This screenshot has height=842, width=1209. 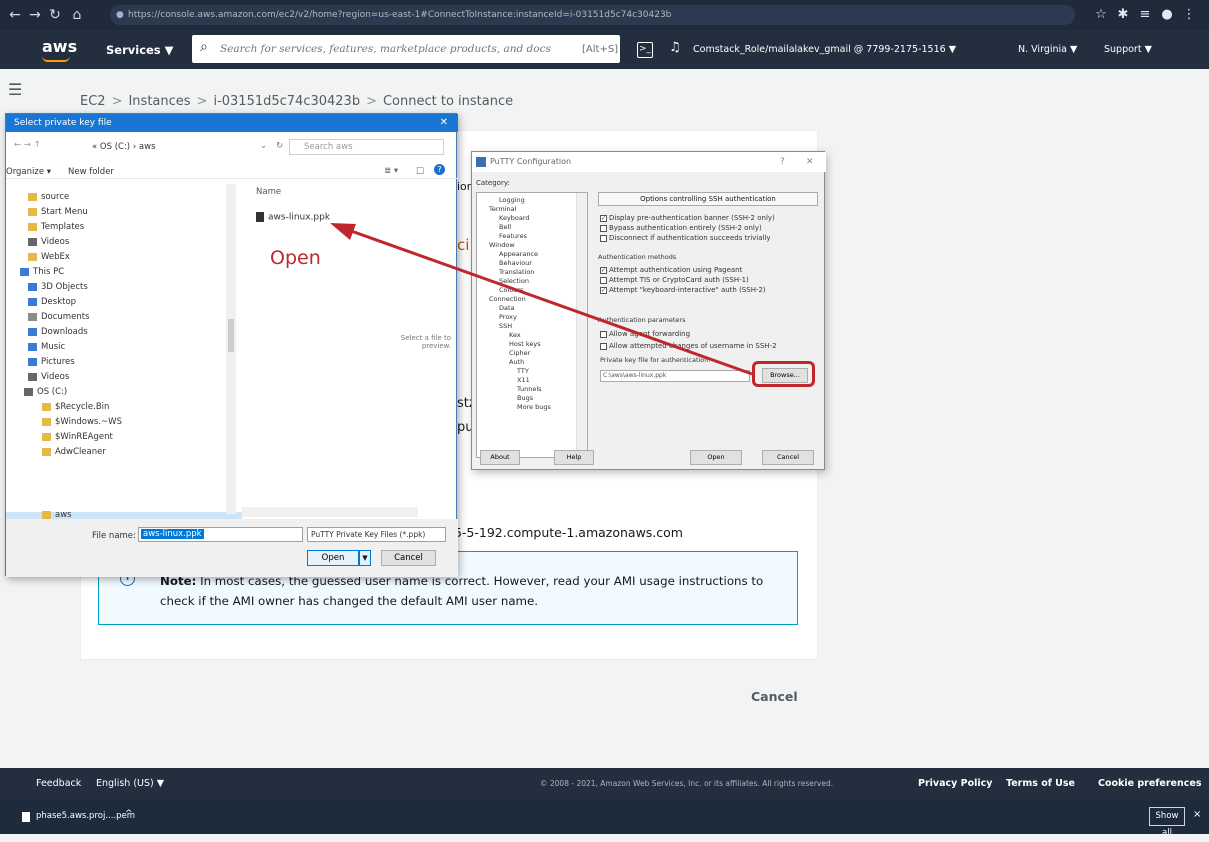 What do you see at coordinates (518, 254) in the screenshot?
I see `tree-item: Appearance` at bounding box center [518, 254].